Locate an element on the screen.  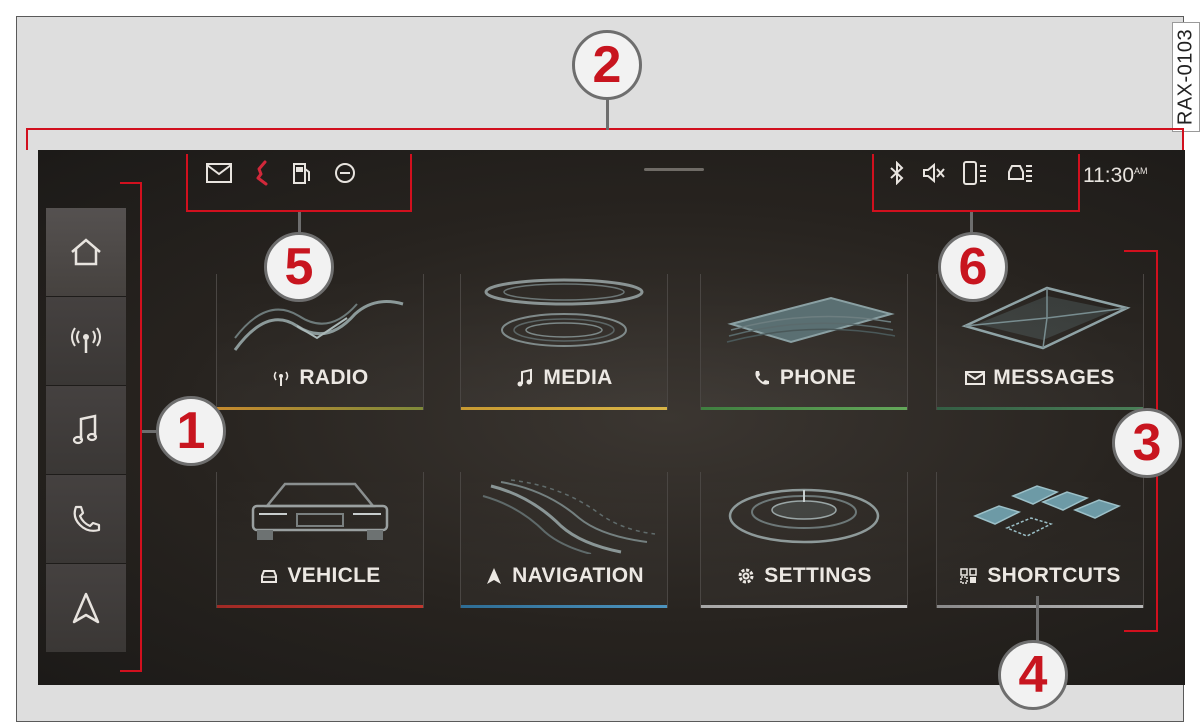
tile-media: MEDIA is located at coordinates (564, 342).